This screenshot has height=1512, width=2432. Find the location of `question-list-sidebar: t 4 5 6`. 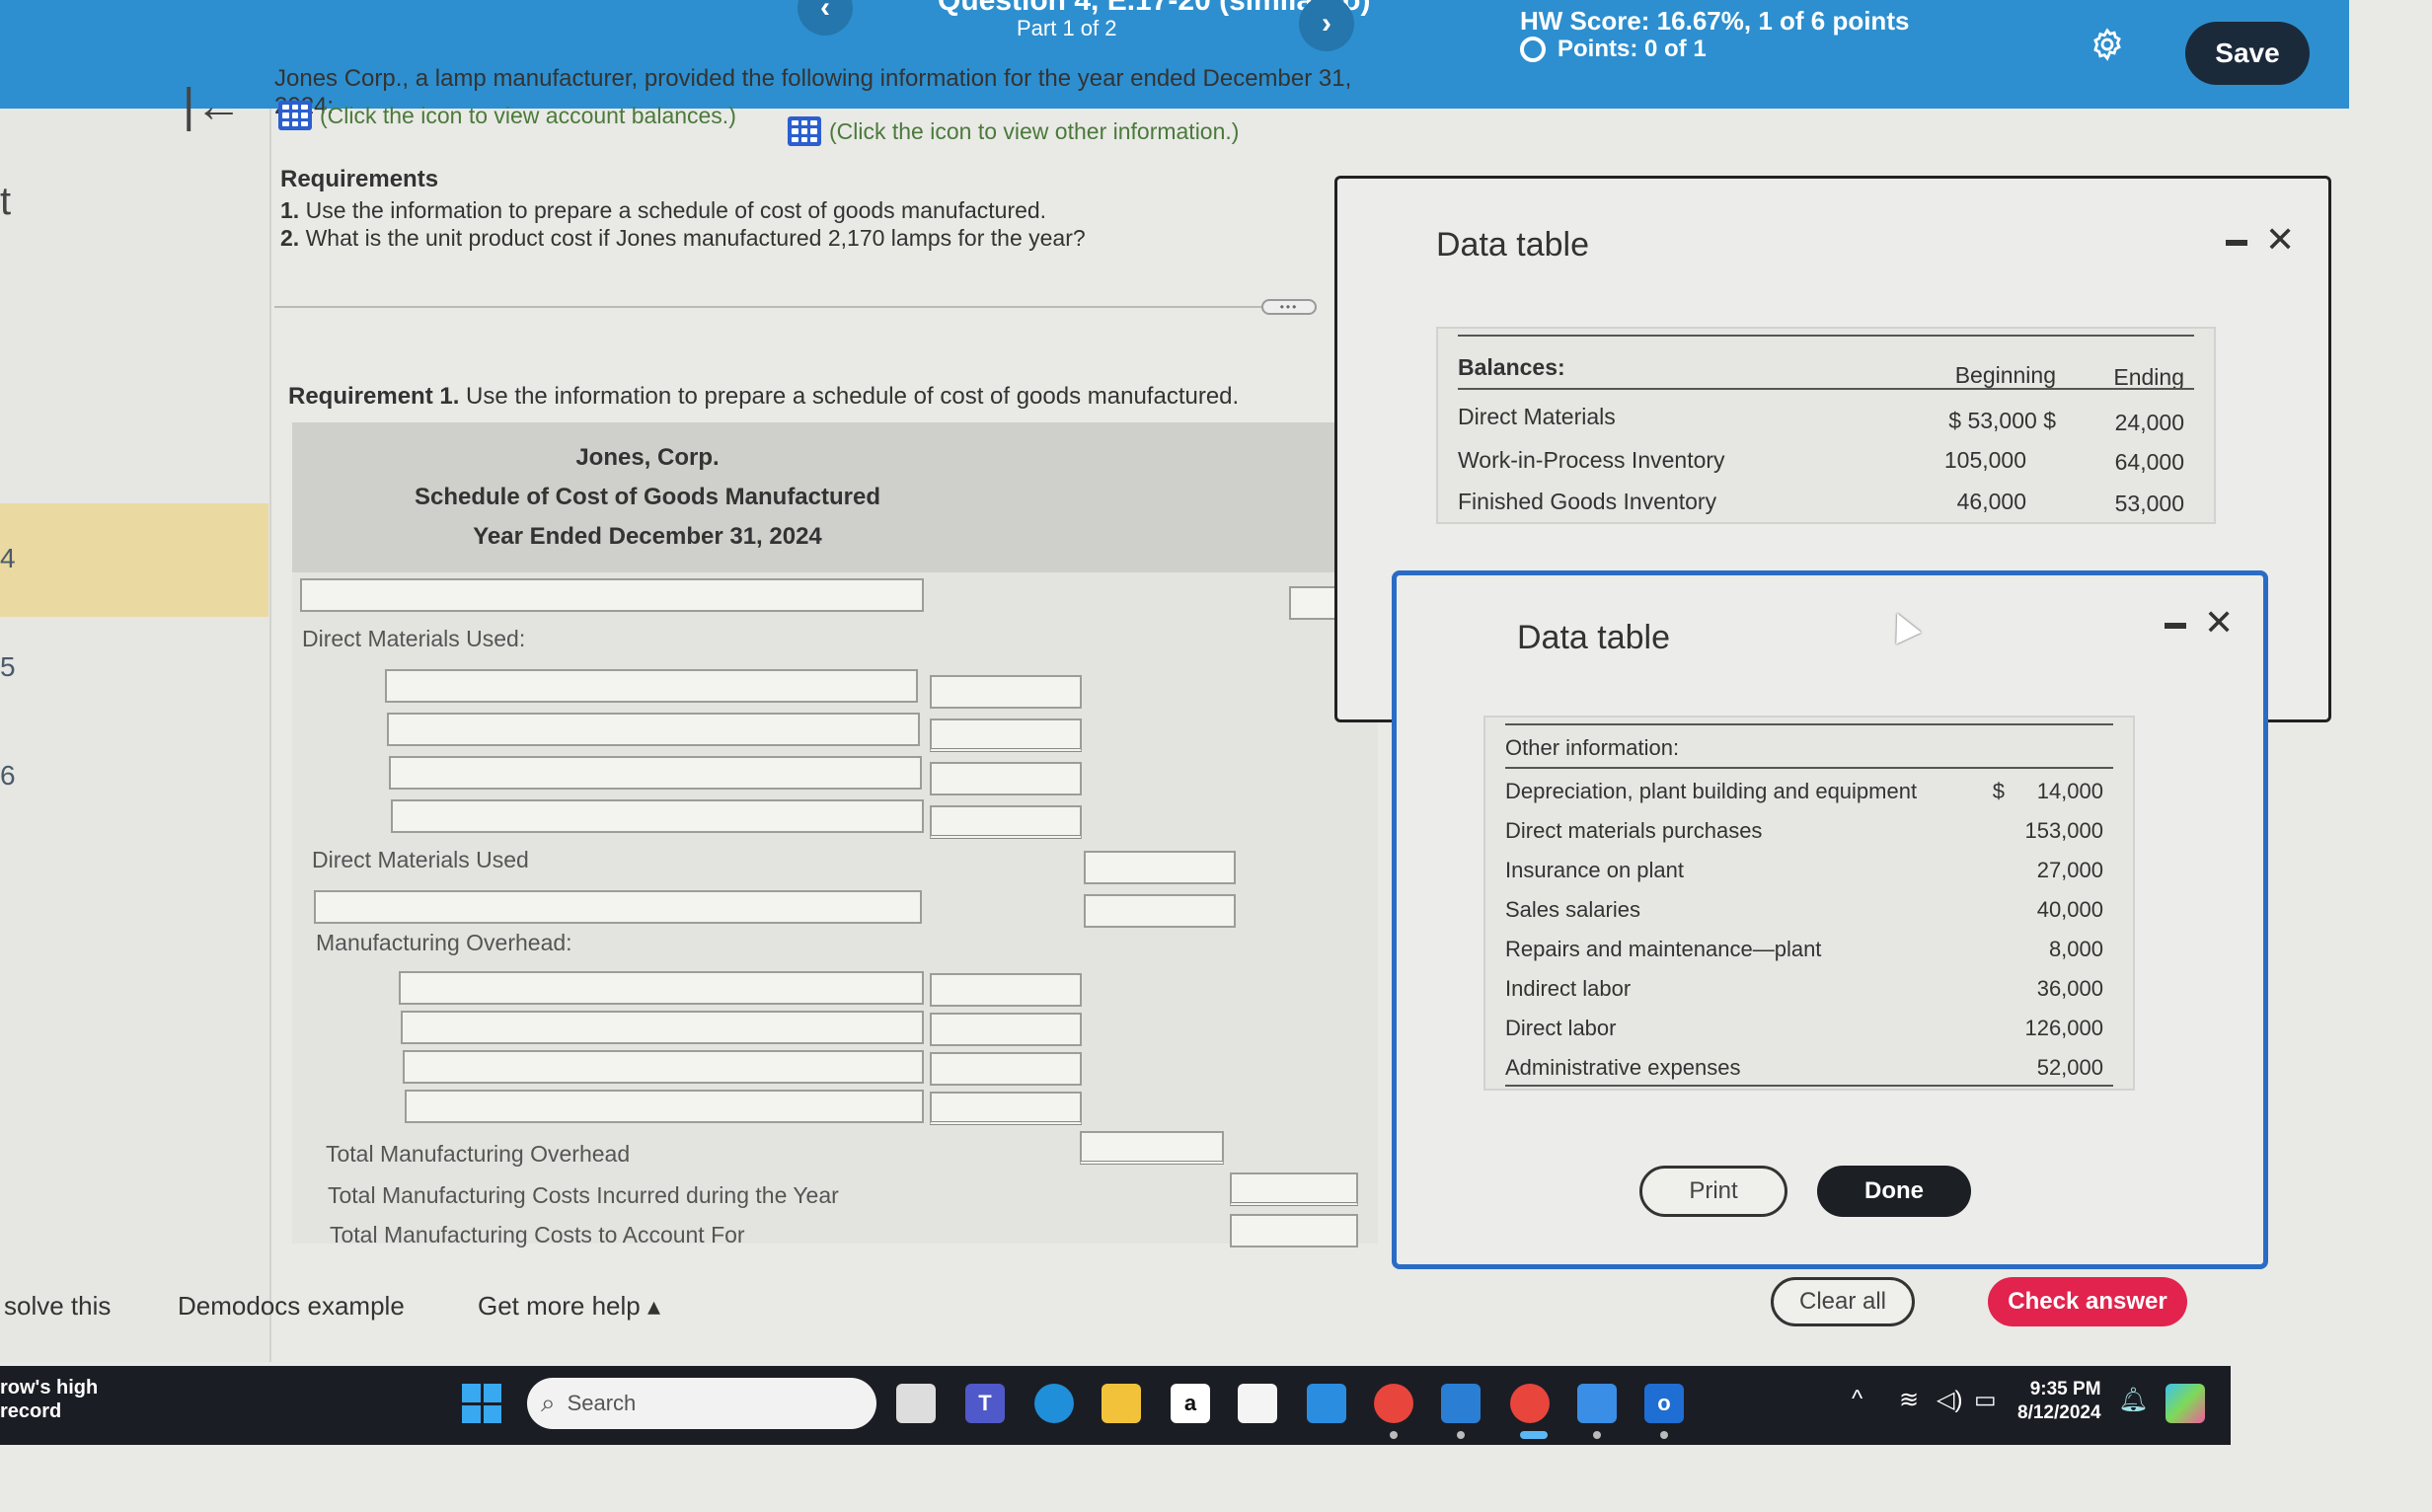

question-list-sidebar: t 4 5 6 is located at coordinates (135, 735).